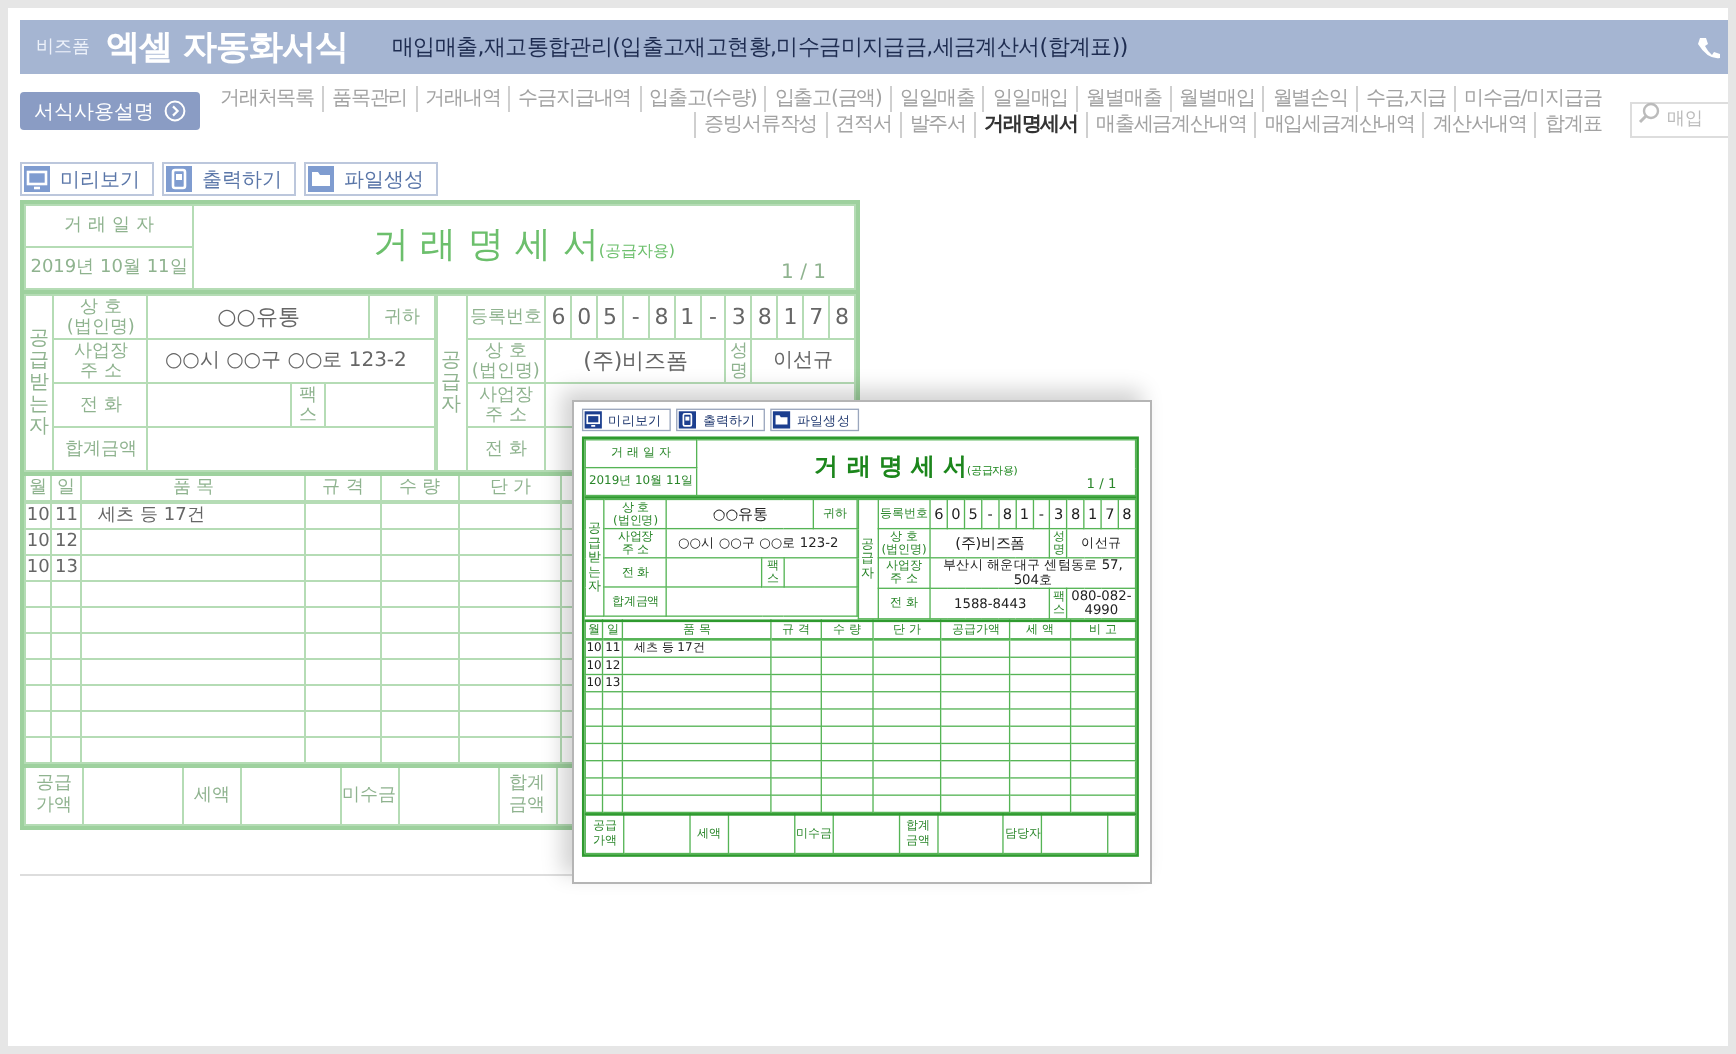 Image resolution: width=1736 pixels, height=1054 pixels. Describe the element at coordinates (100, 449) in the screenshot. I see `field-label: 합계금액` at that location.